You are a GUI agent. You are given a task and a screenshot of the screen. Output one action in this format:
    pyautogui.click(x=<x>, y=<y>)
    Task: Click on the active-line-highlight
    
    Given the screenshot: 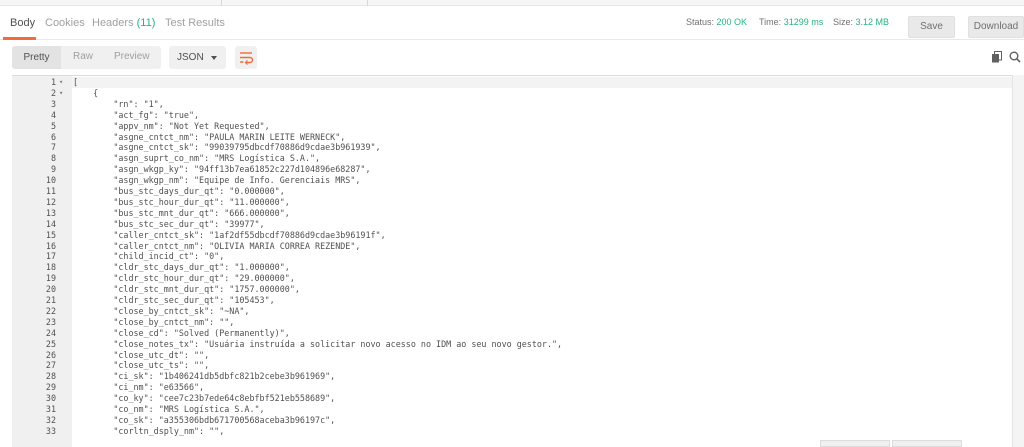 What is the action you would take?
    pyautogui.click(x=542, y=82)
    